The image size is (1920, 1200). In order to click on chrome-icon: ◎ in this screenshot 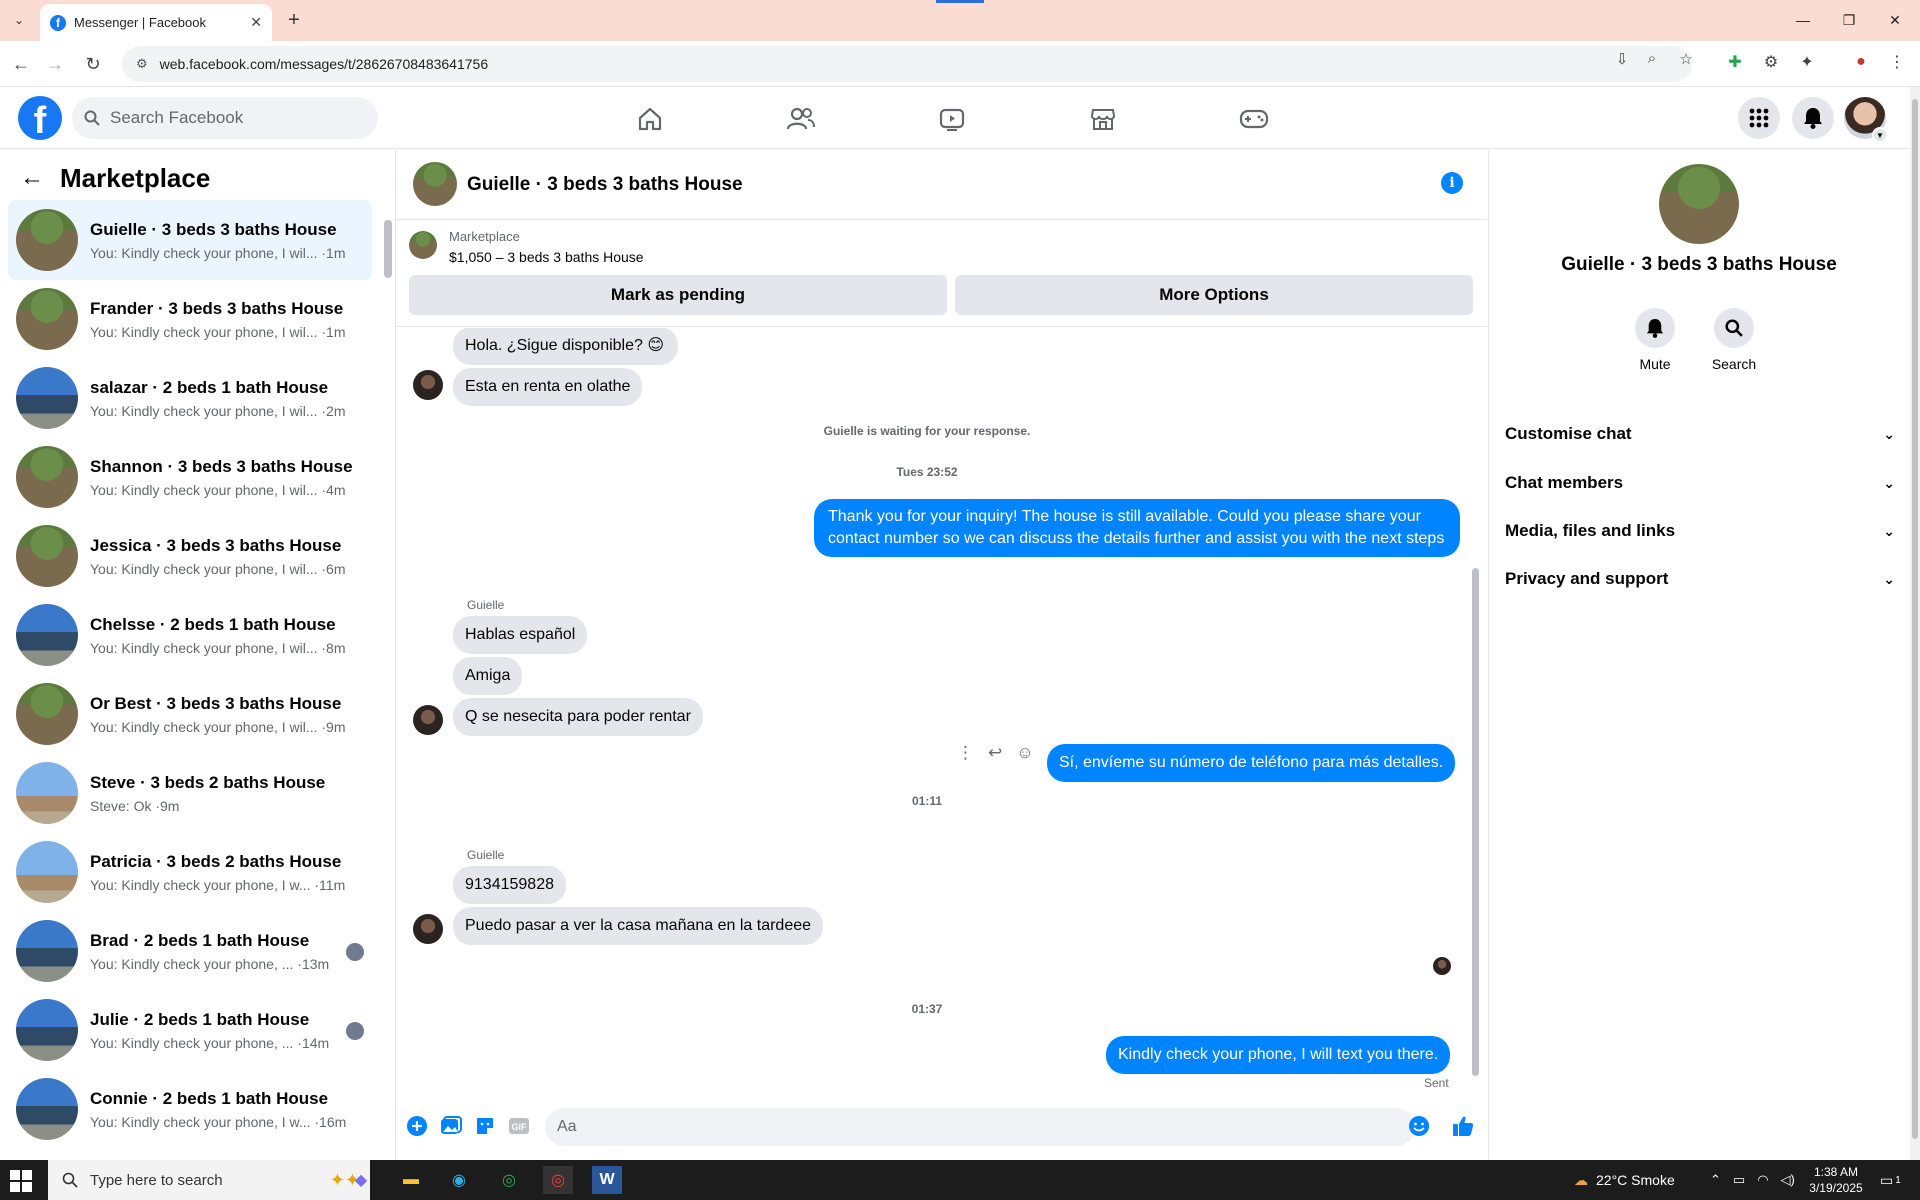, I will do `click(509, 1180)`.